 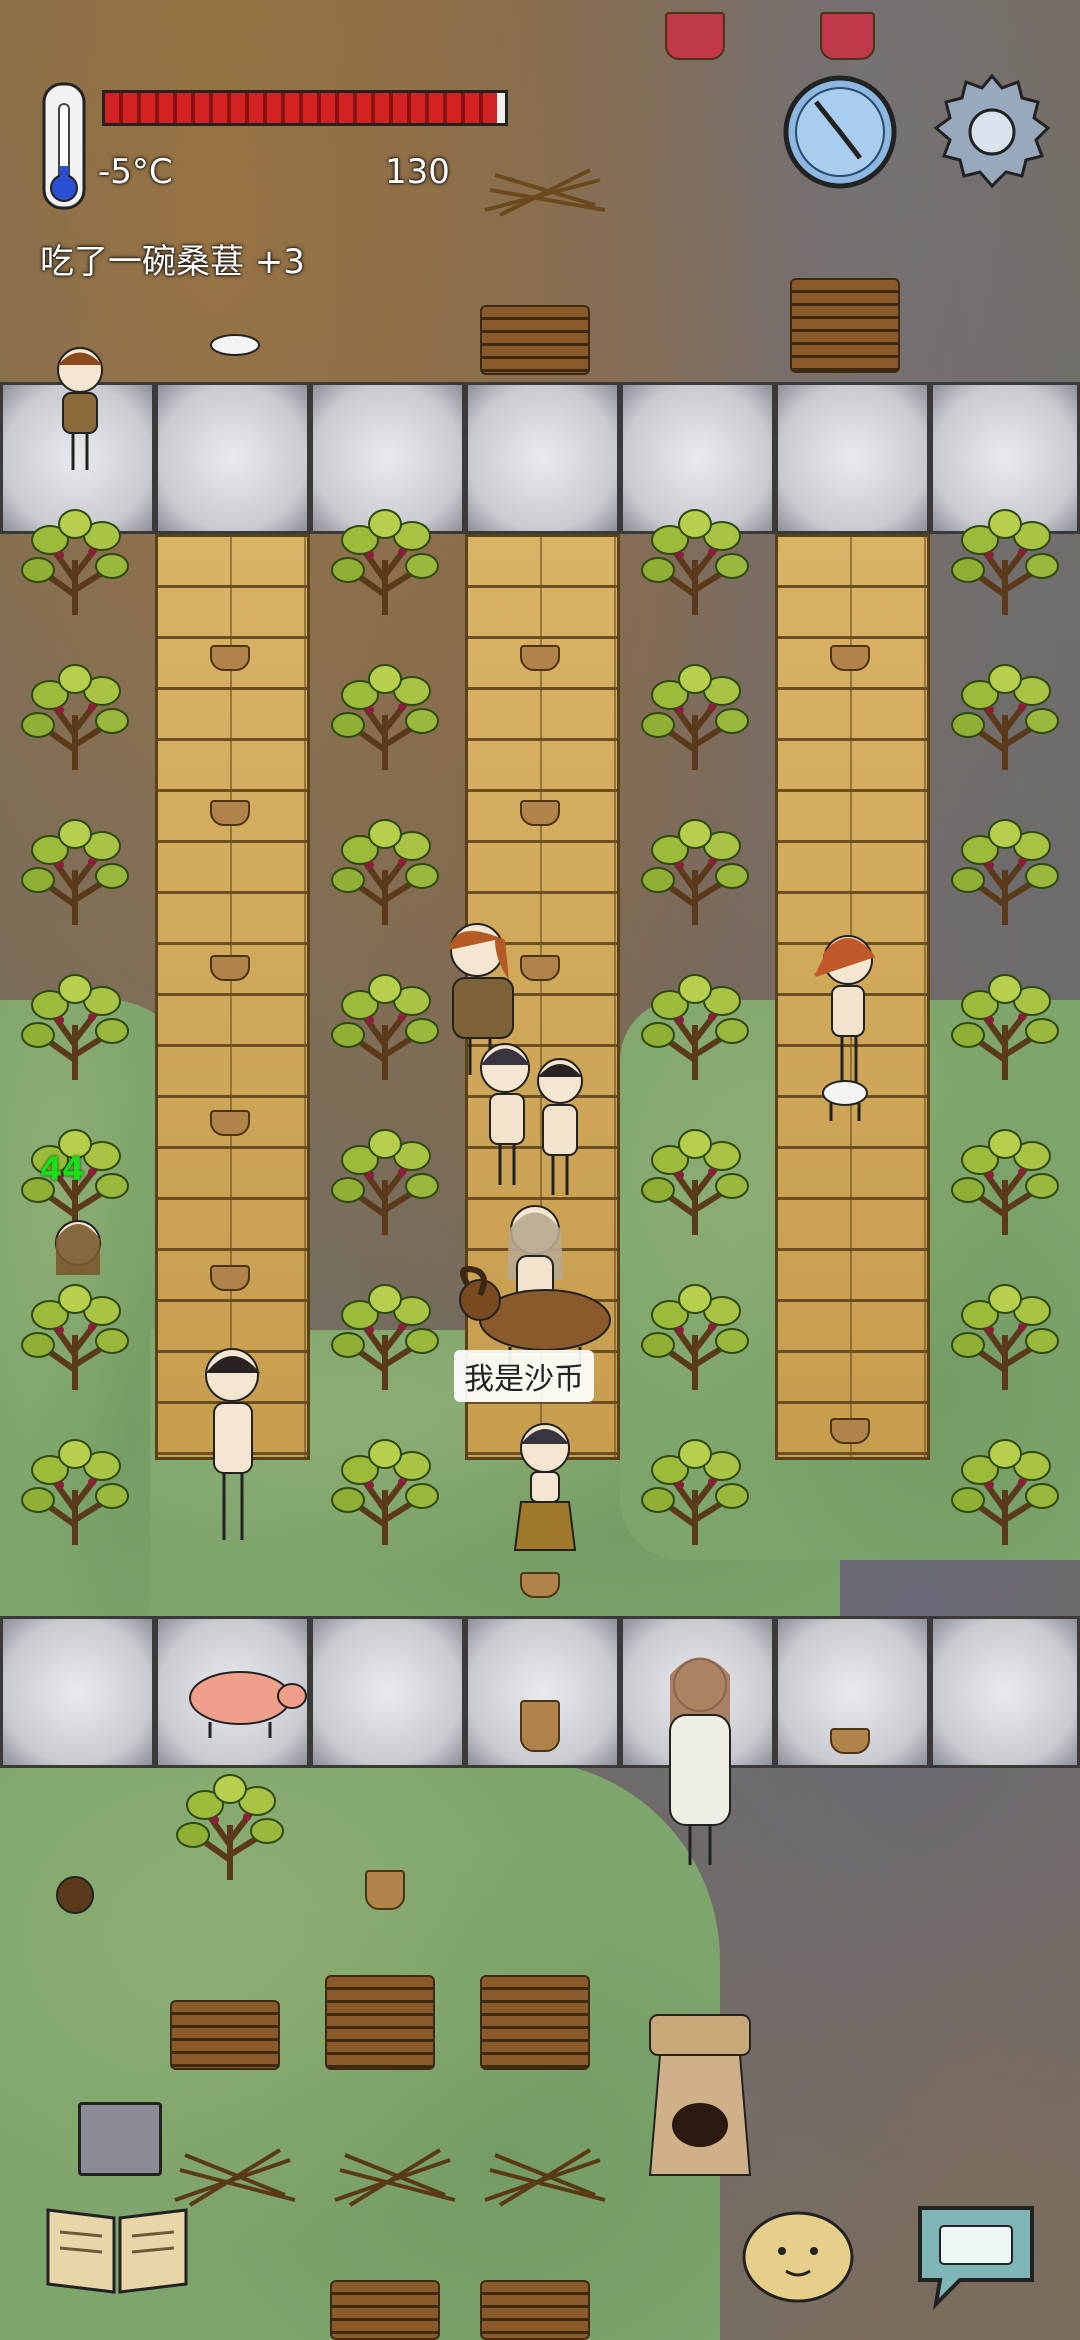 I want to click on gear-icon, so click(x=992, y=132).